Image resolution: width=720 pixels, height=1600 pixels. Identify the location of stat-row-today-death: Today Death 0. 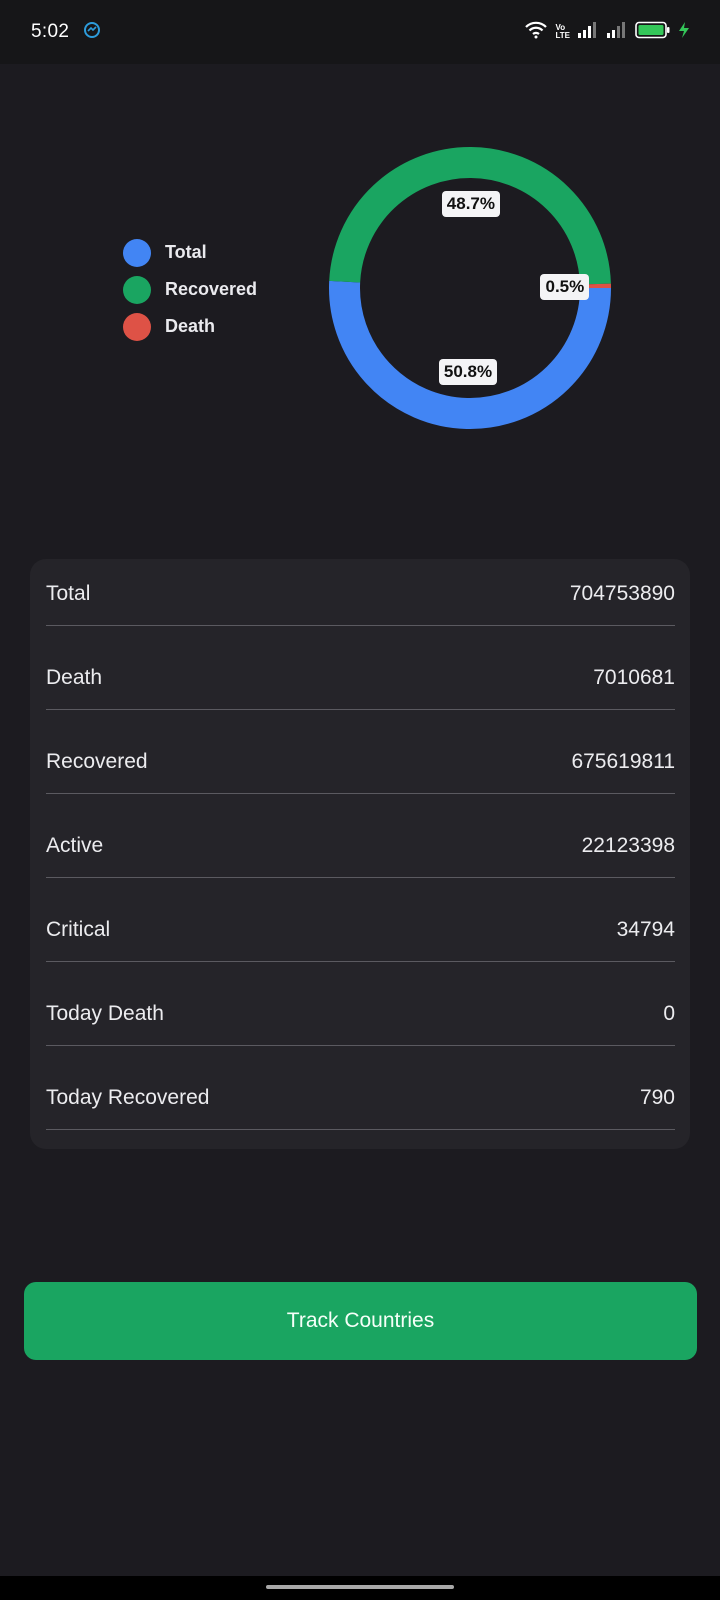
(360, 1015).